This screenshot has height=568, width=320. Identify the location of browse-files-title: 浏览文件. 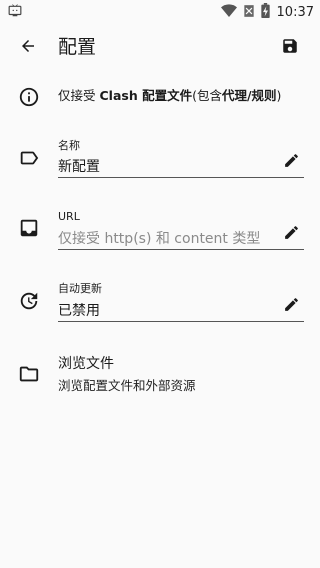
(86, 364).